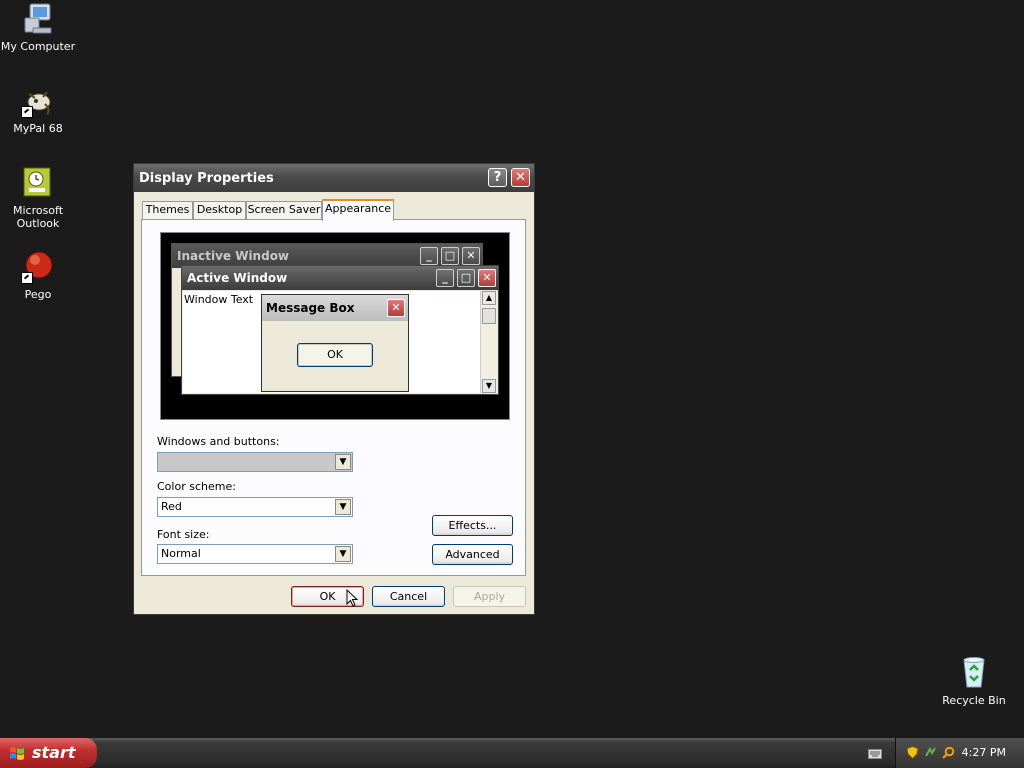 This screenshot has height=768, width=1024. Describe the element at coordinates (974, 673) in the screenshot. I see `recycle-bin-icon` at that location.